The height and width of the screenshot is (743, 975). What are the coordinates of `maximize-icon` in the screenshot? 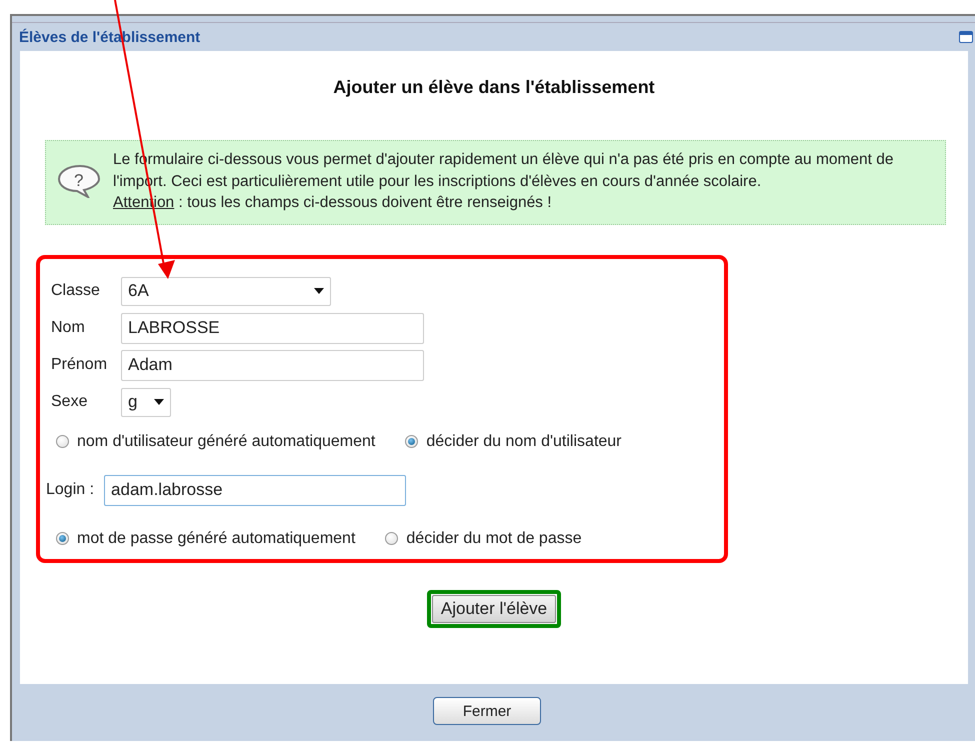 It's located at (966, 37).